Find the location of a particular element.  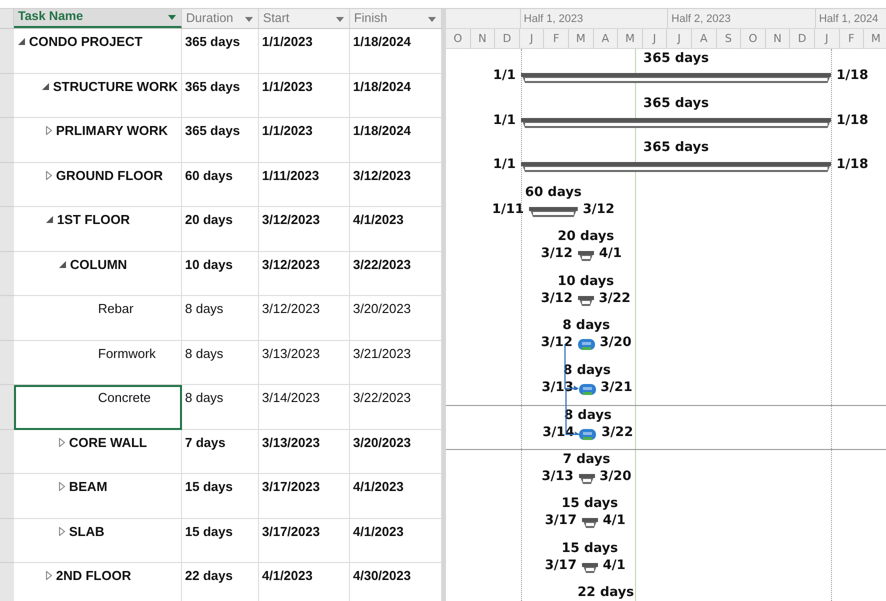

start-cell: 1/1/2023 is located at coordinates (304, 140).